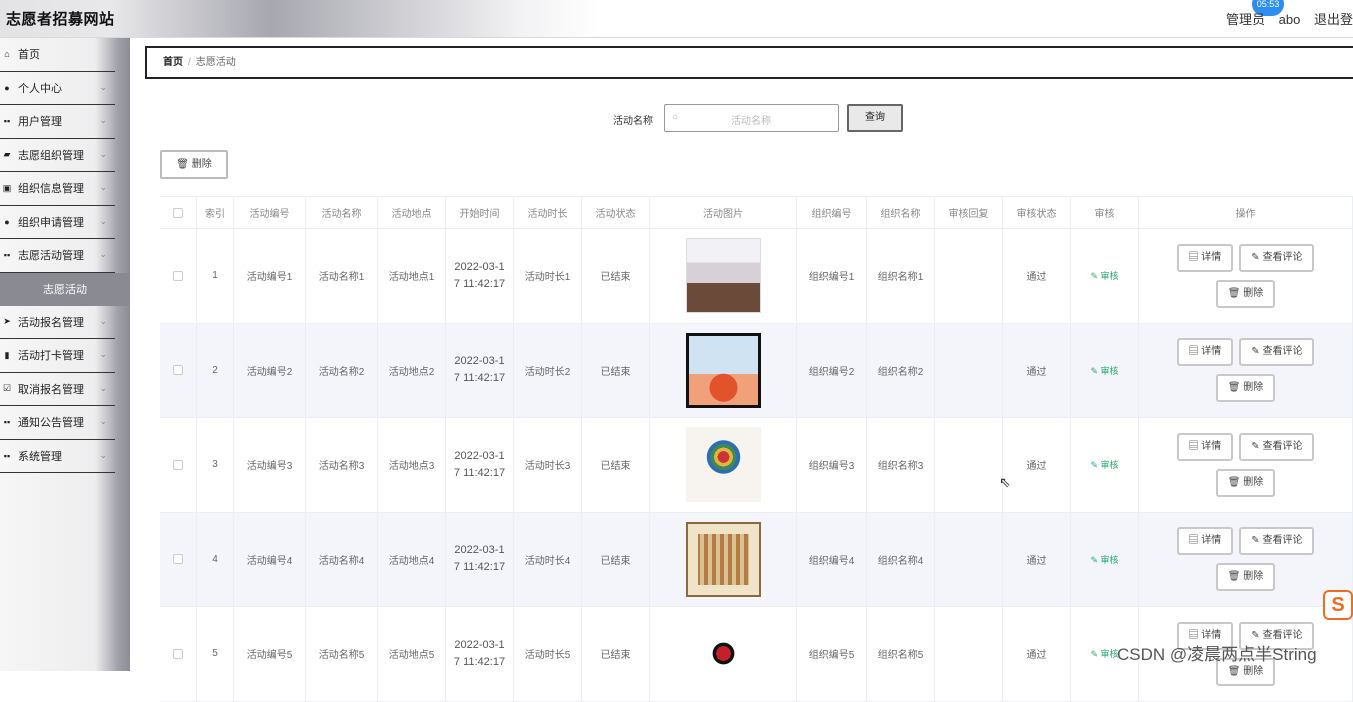 This screenshot has height=702, width=1353. I want to click on sidebar-item: ▪▪ 通知公告管理 ⌄, so click(57, 423).